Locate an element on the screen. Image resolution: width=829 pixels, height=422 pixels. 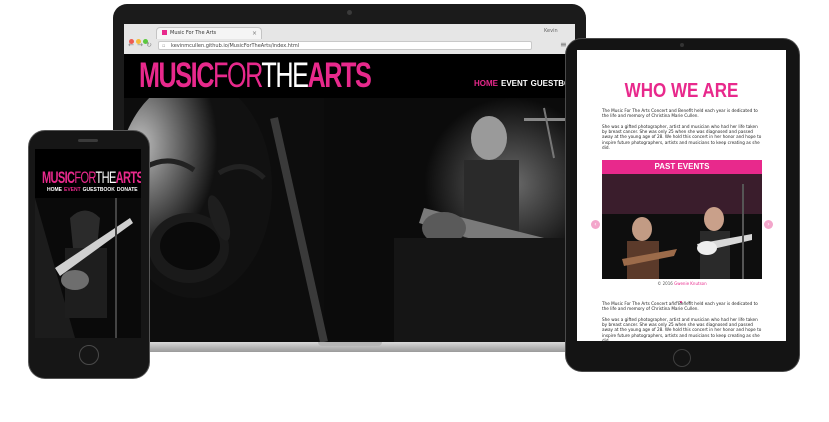
phone-screen: MUSICFORTHEARTS HOME EVENT GUESTBOOK DONATE is located at coordinates (88, 243).